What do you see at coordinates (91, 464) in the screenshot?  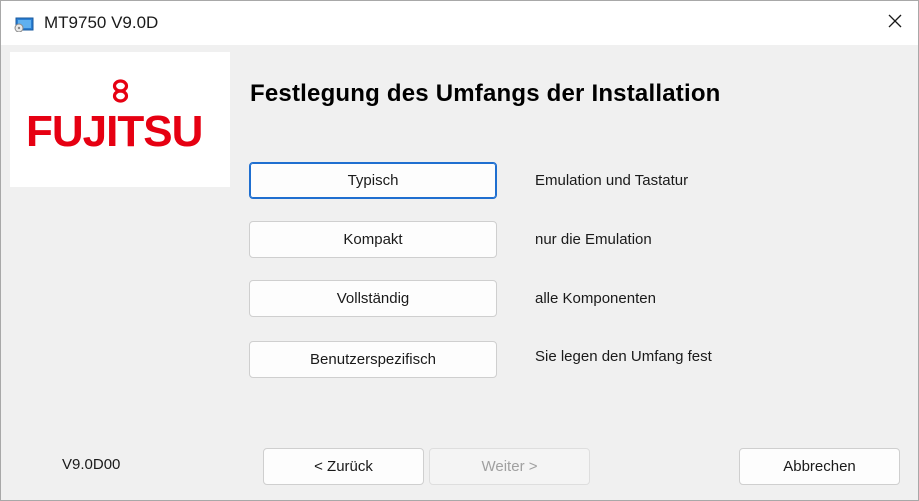 I see `version-label: V9.0D00` at bounding box center [91, 464].